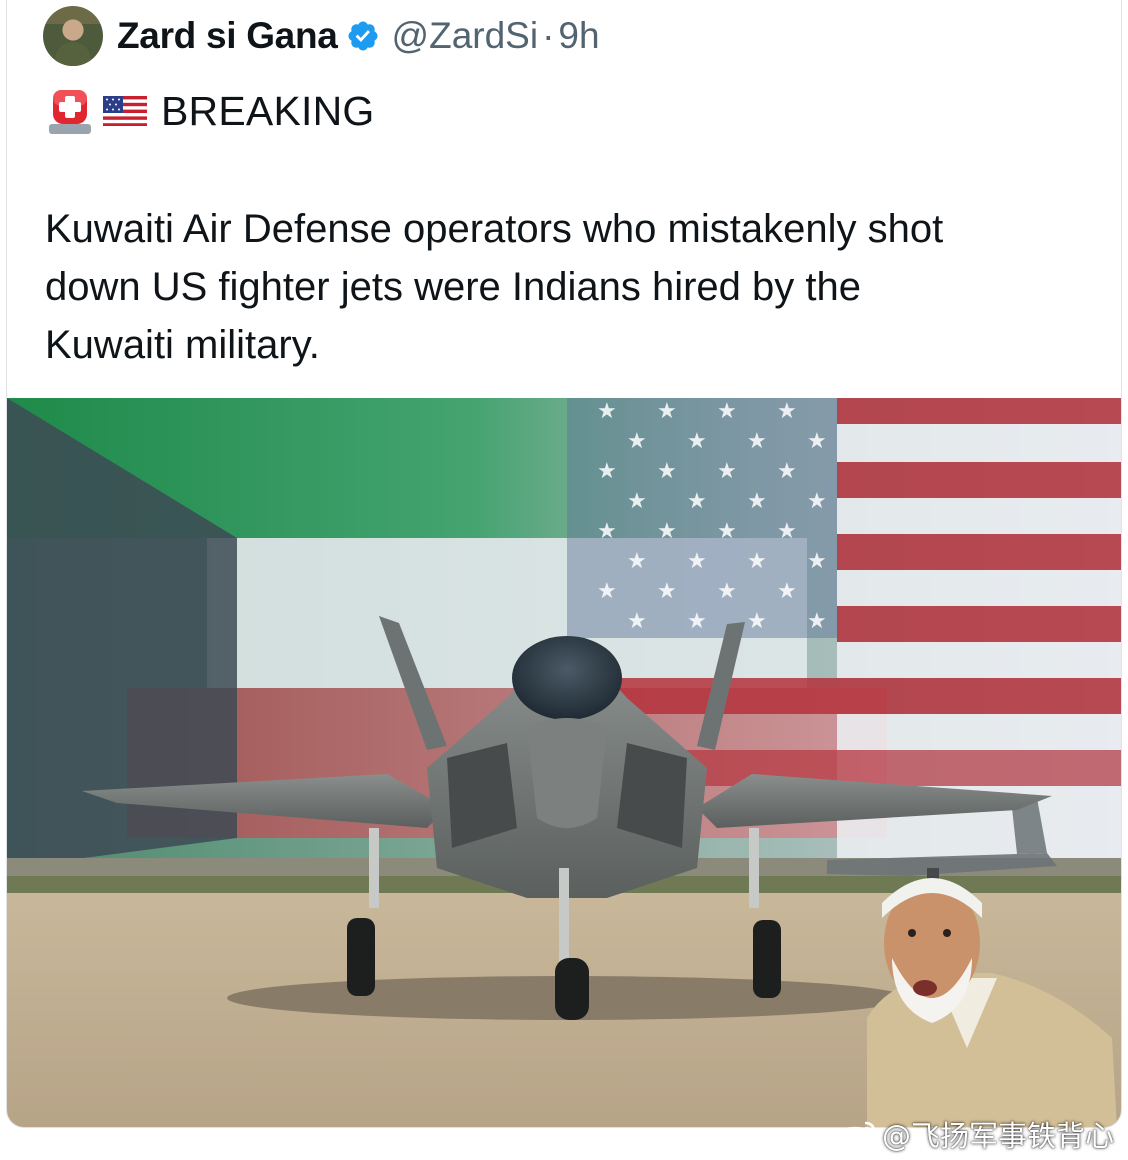 The width and height of the screenshot is (1128, 1160). What do you see at coordinates (73, 36) in the screenshot?
I see `author-avatar` at bounding box center [73, 36].